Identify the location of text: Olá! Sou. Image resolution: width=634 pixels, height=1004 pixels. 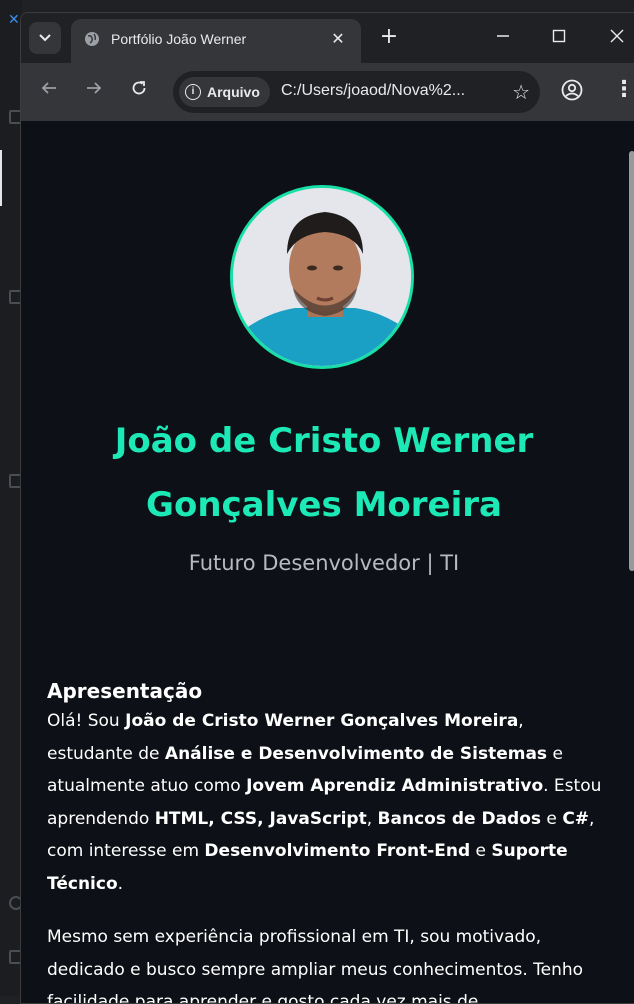
(86, 721).